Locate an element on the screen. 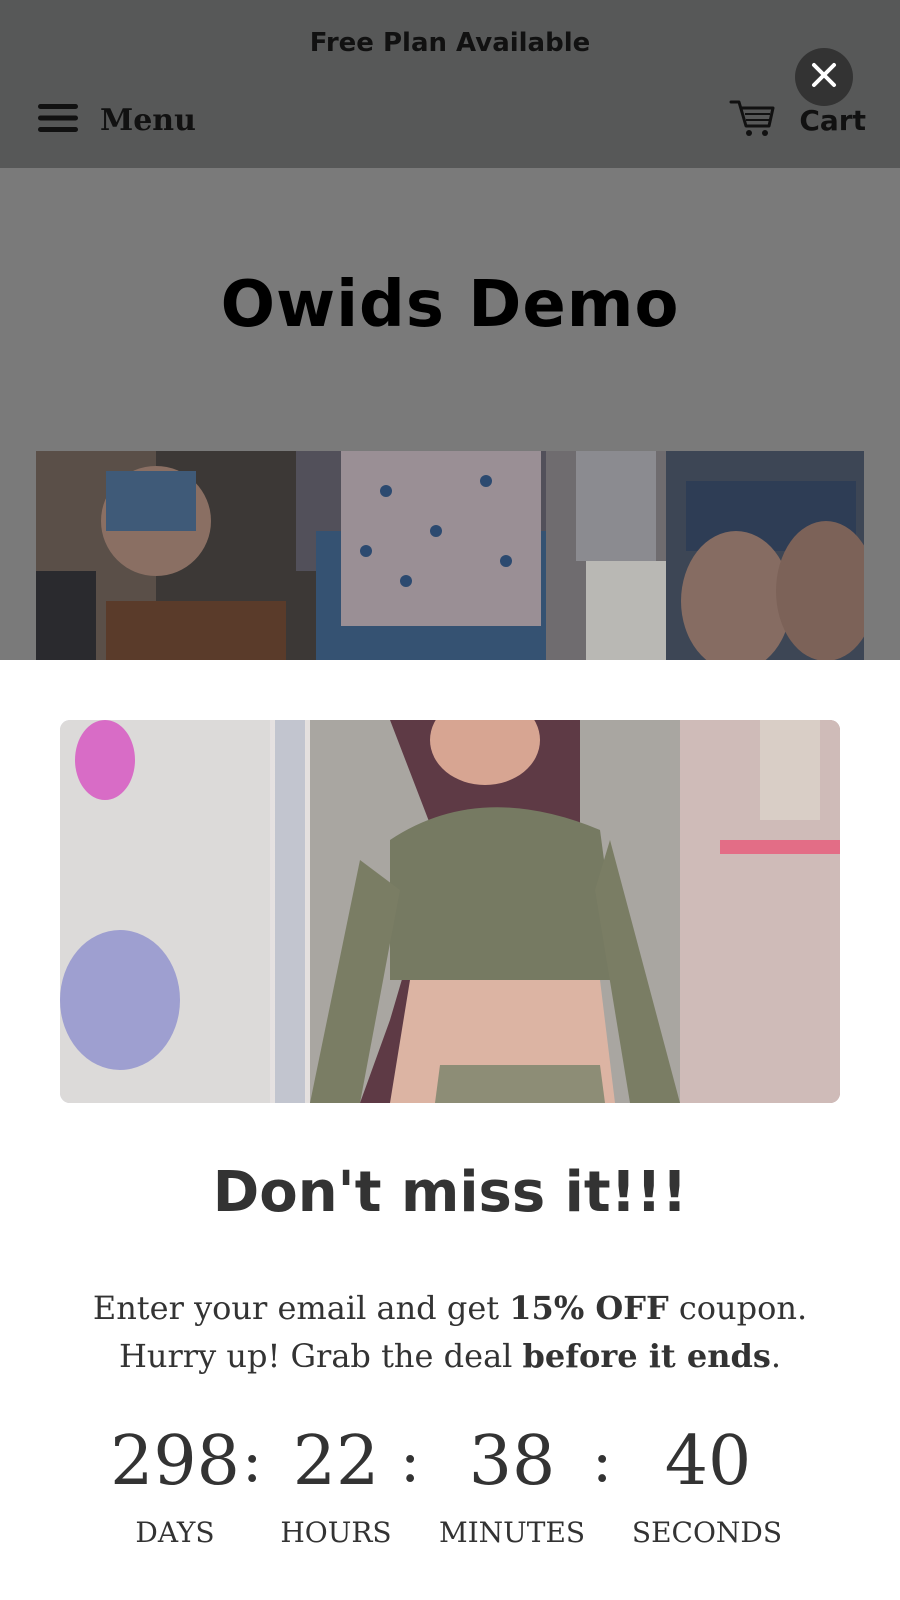 The width and height of the screenshot is (900, 1600). popup-desc-line2: Hurry up! Grab the deal before it ends. is located at coordinates (450, 1356).